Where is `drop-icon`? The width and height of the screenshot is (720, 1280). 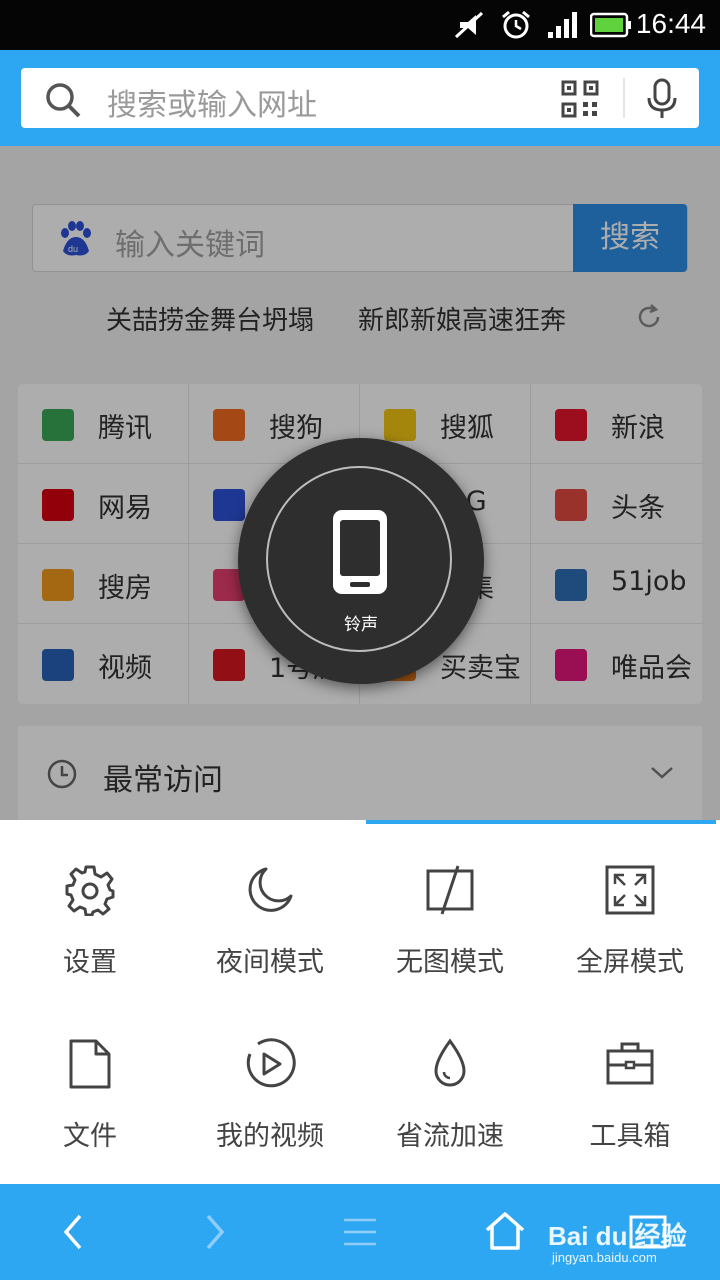
drop-icon is located at coordinates (450, 1062).